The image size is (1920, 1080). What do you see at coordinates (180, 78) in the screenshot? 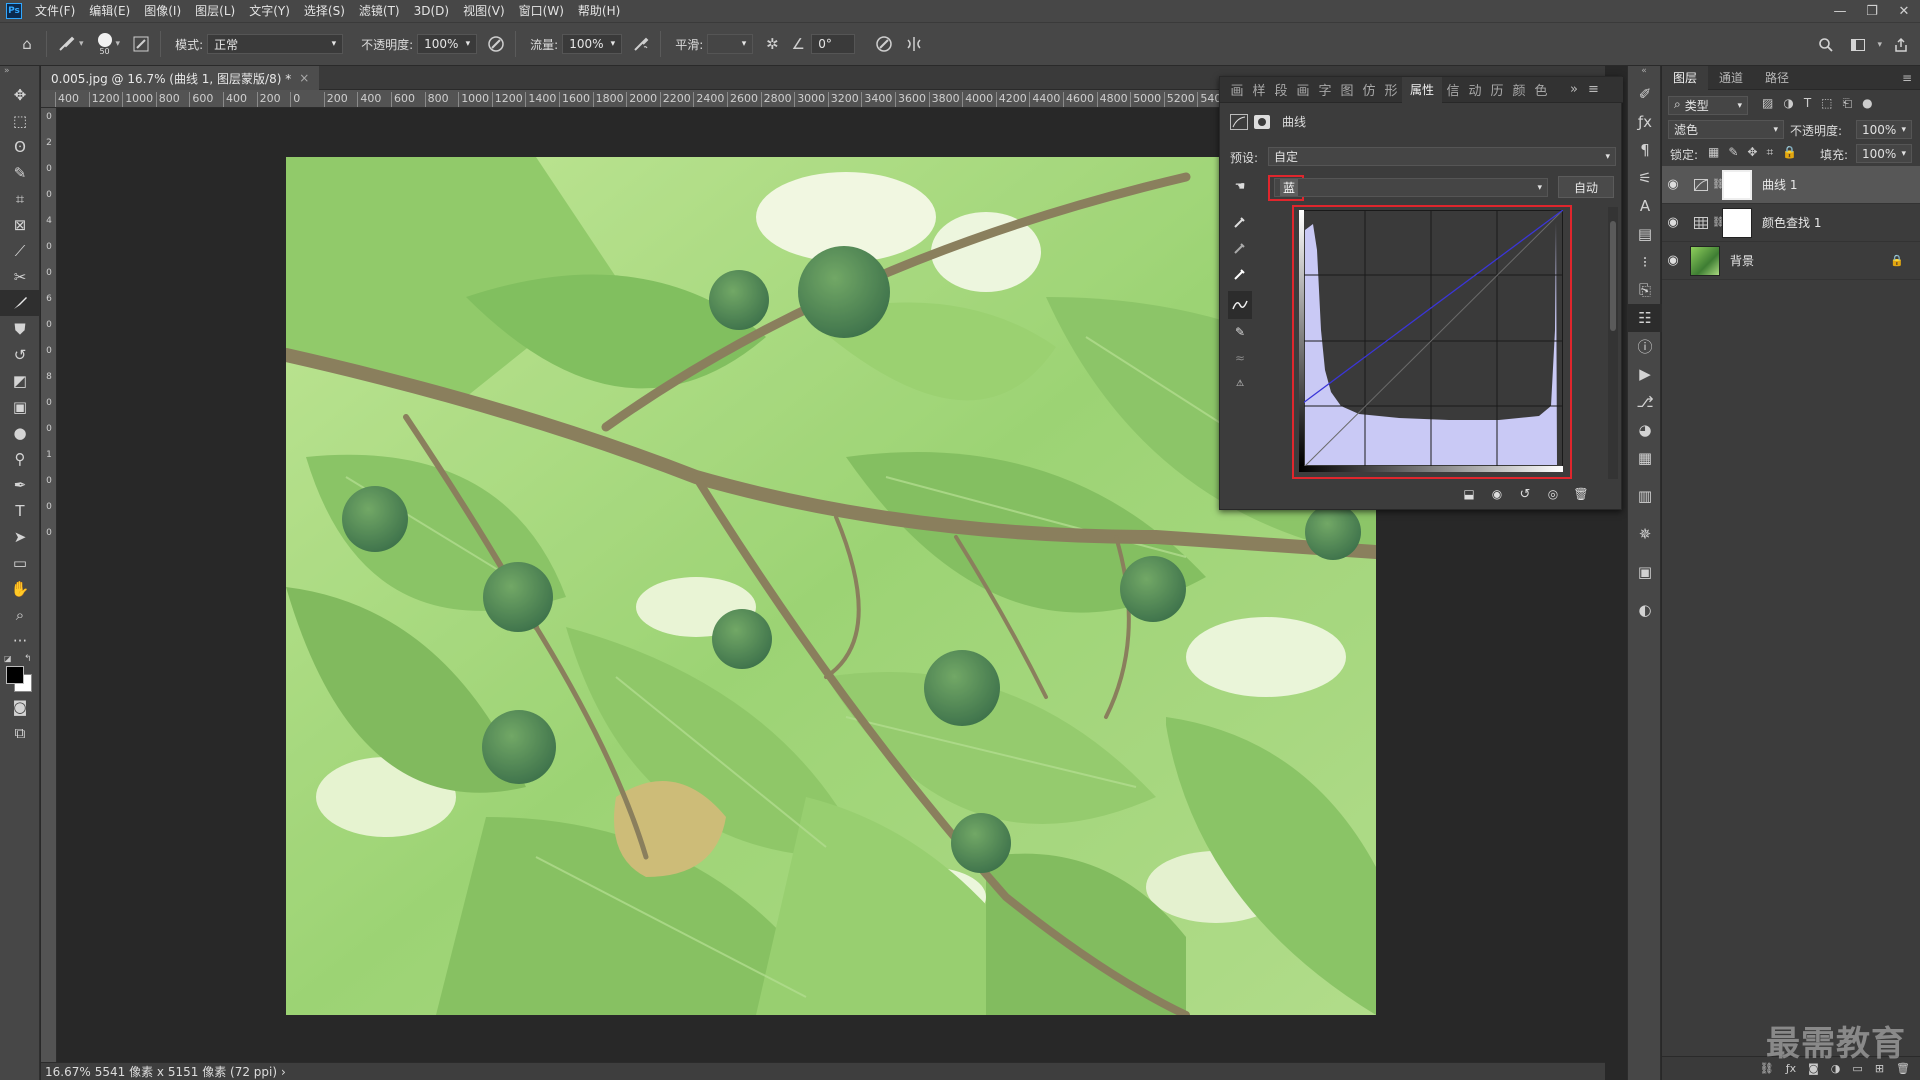
I see `document-tab: 0.005.jpg @ 16.7% (曲线 1, 图层蒙版/8) * ×` at bounding box center [180, 78].